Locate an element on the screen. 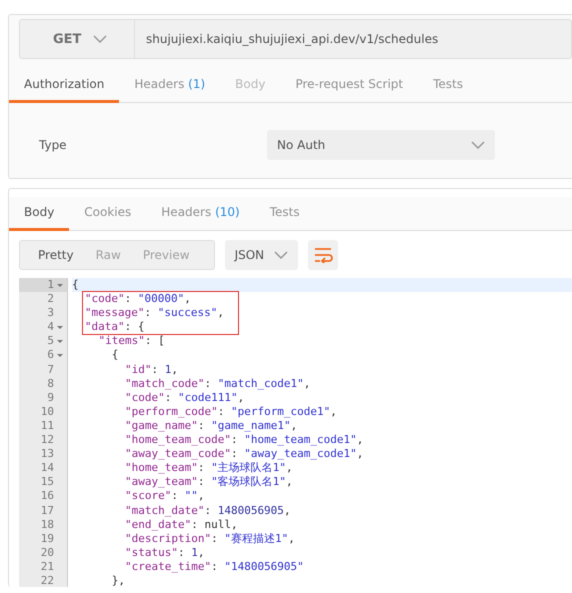 The height and width of the screenshot is (593, 572). code-line: "away_team_code": "away_team_code1", is located at coordinates (244, 453).